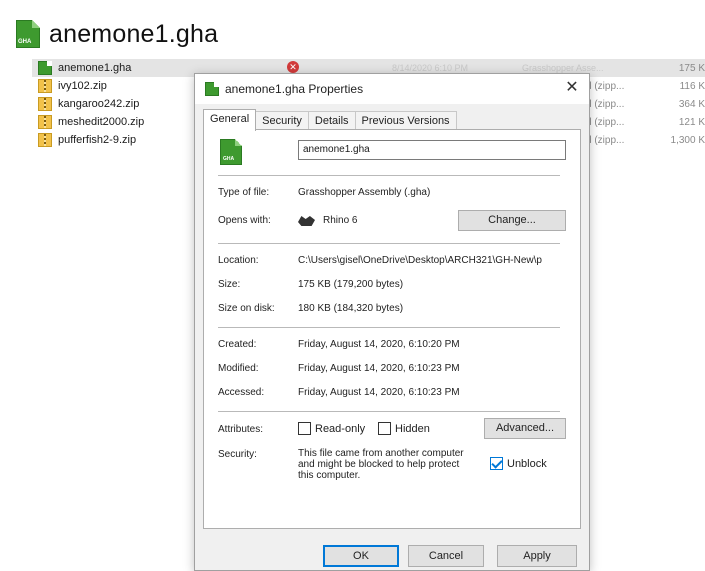 Image resolution: width=705 pixels, height=571 pixels. I want to click on modified-label: Modified:, so click(238, 368).